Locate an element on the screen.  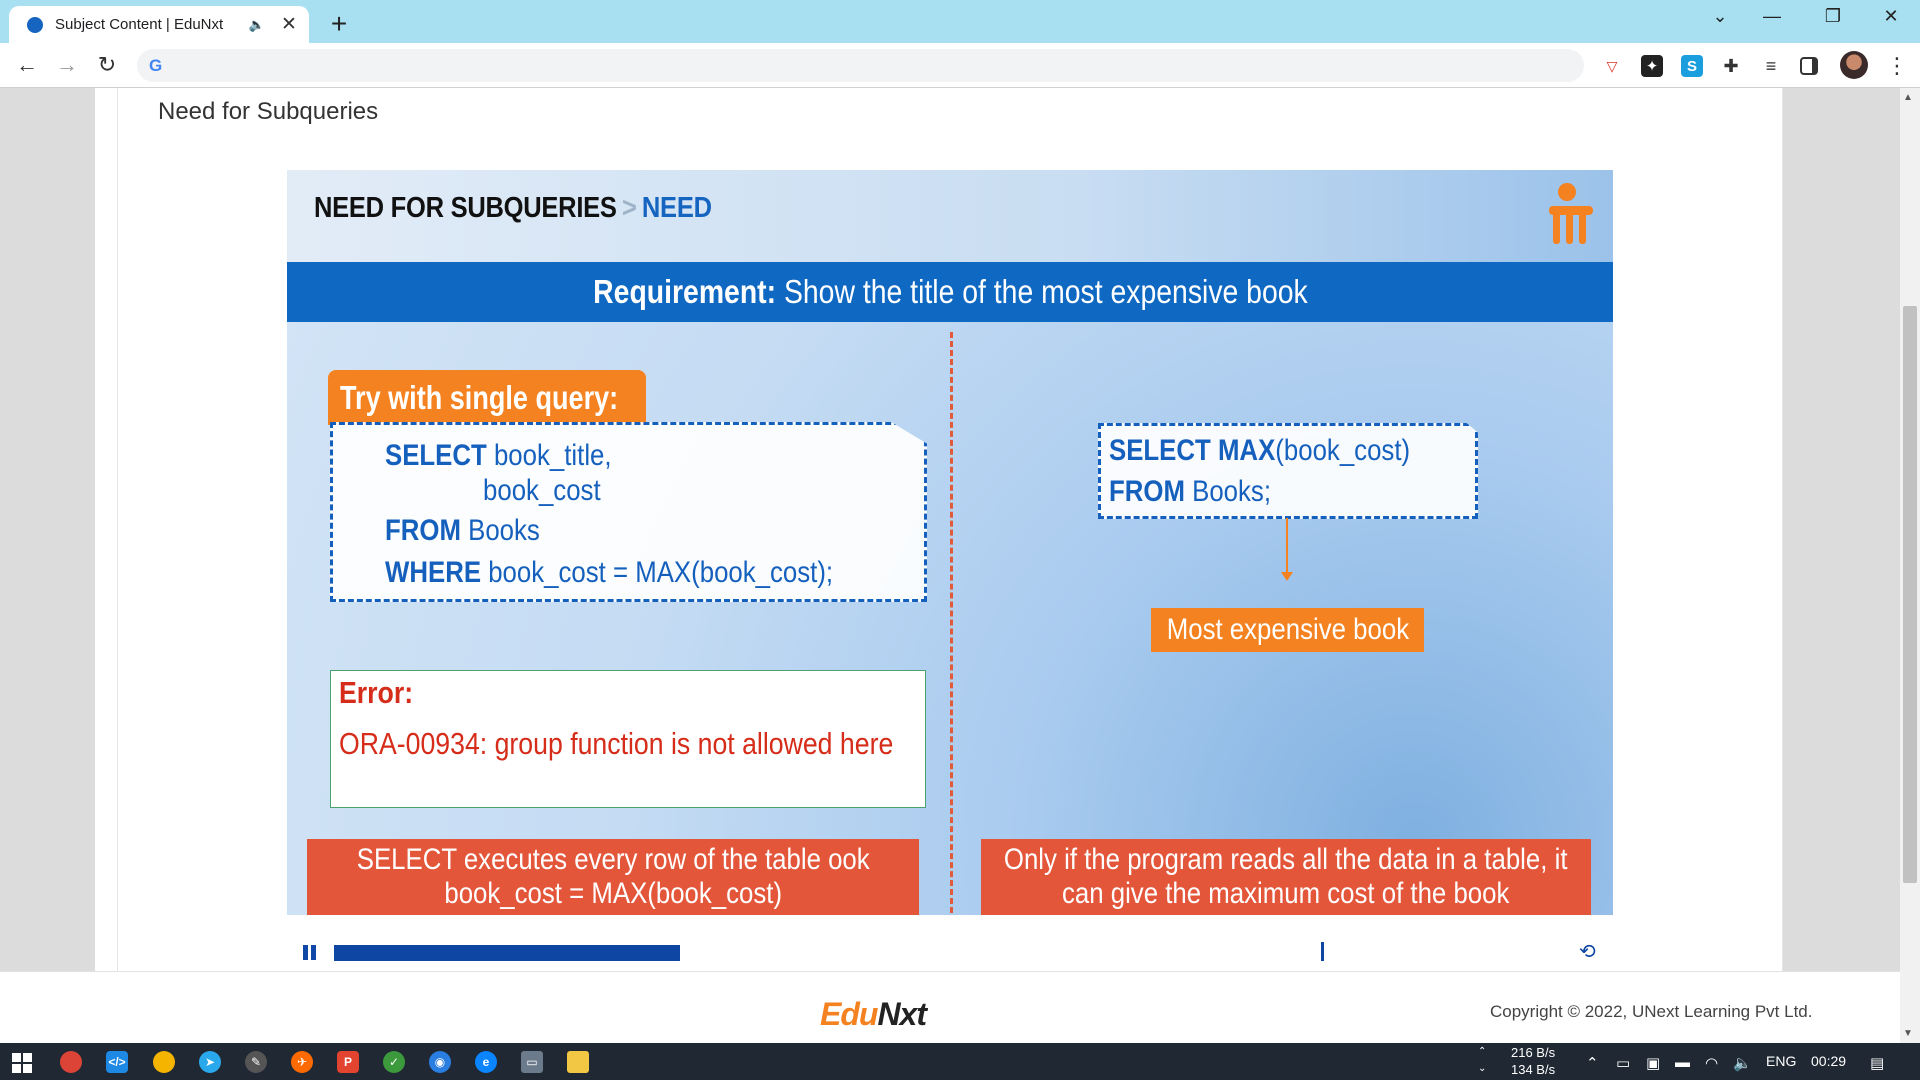
breadcrumb-main: NEED FOR SUBQUERIES is located at coordinates (465, 208).